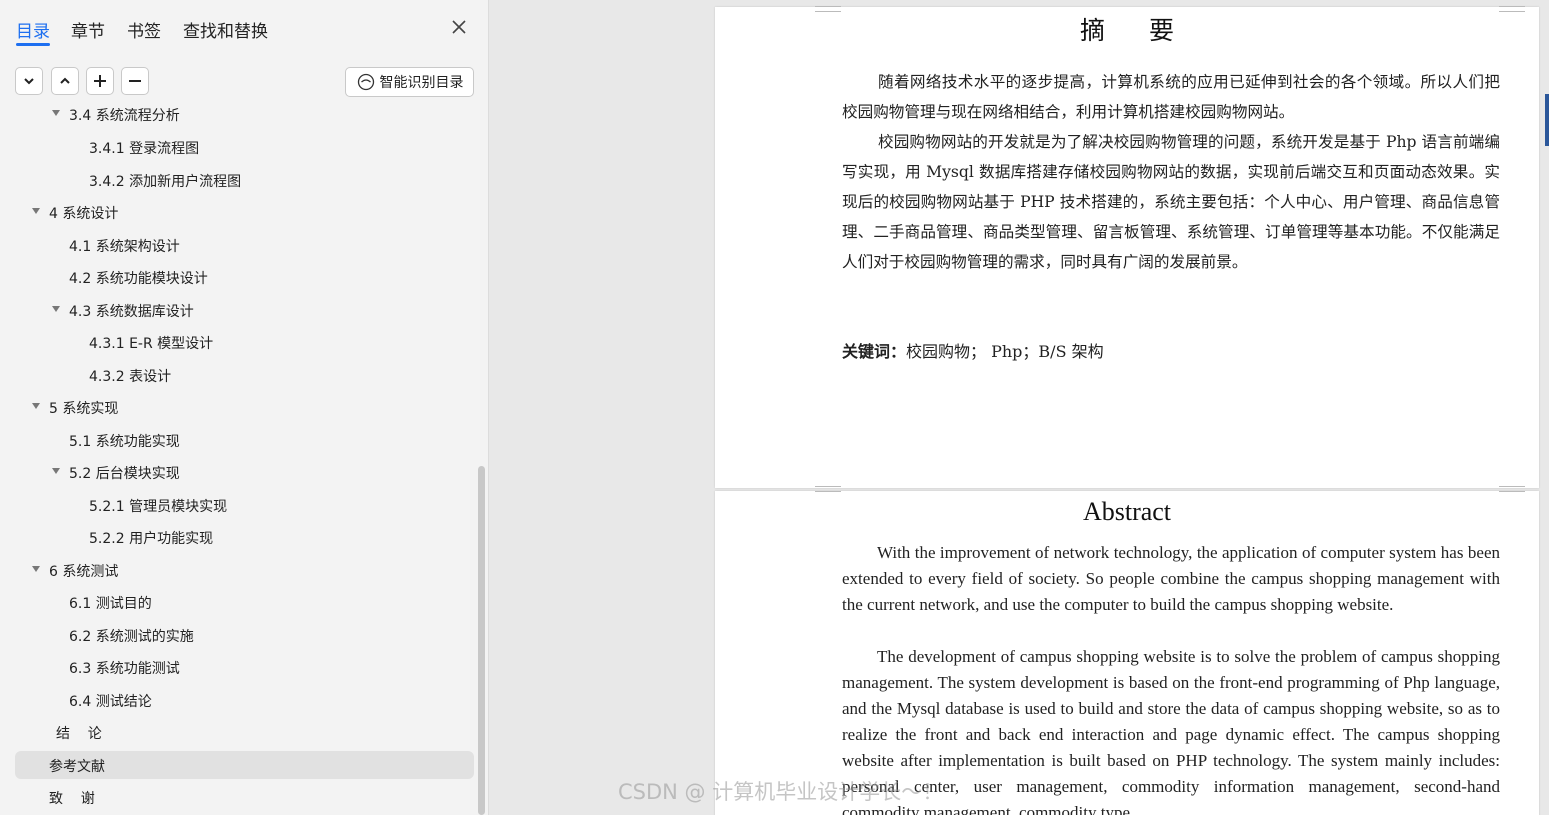  I want to click on toc-item: 4 系统设计, so click(244, 212).